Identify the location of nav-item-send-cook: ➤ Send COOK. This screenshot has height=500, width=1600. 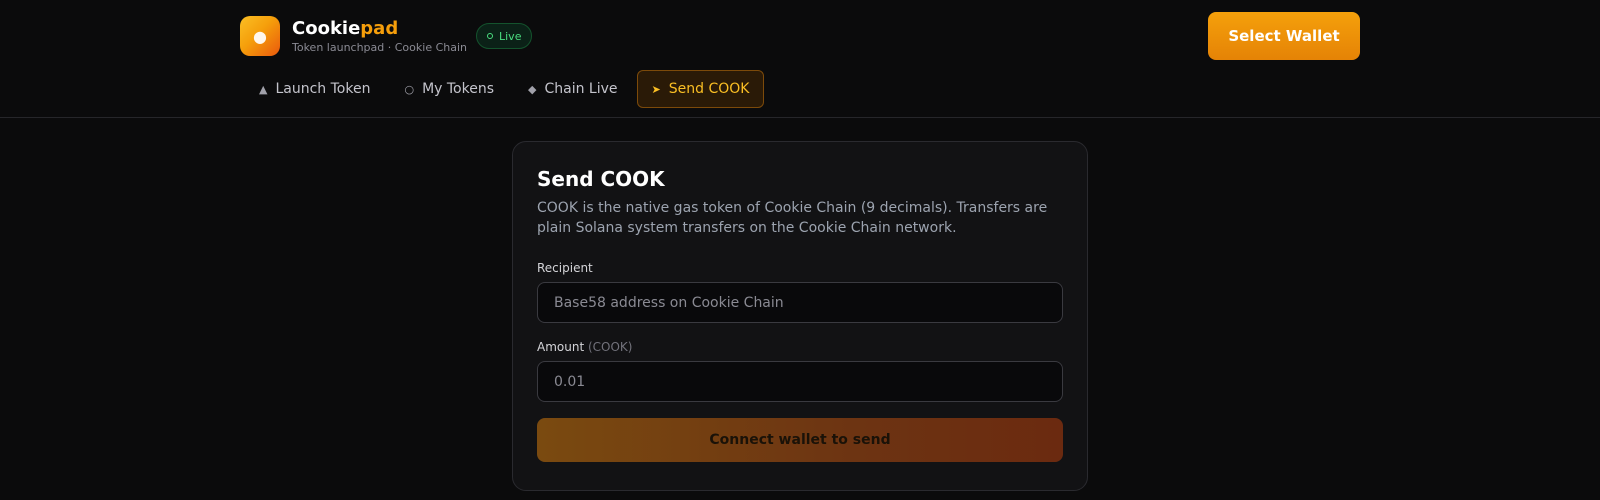
(700, 89).